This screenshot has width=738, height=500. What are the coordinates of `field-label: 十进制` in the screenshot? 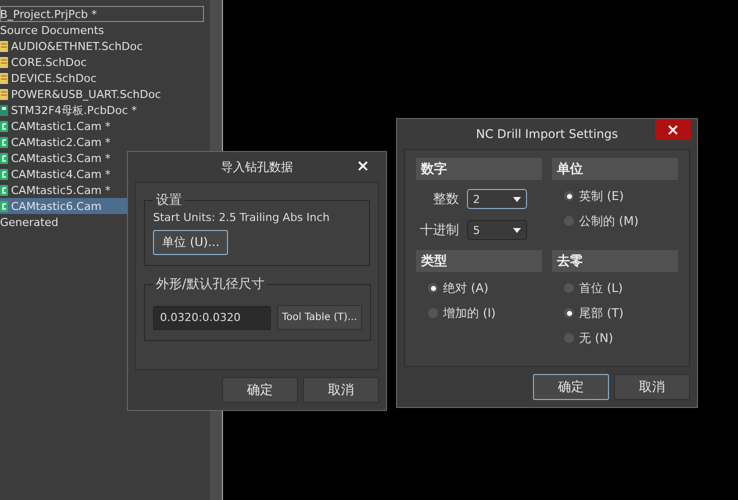 It's located at (439, 230).